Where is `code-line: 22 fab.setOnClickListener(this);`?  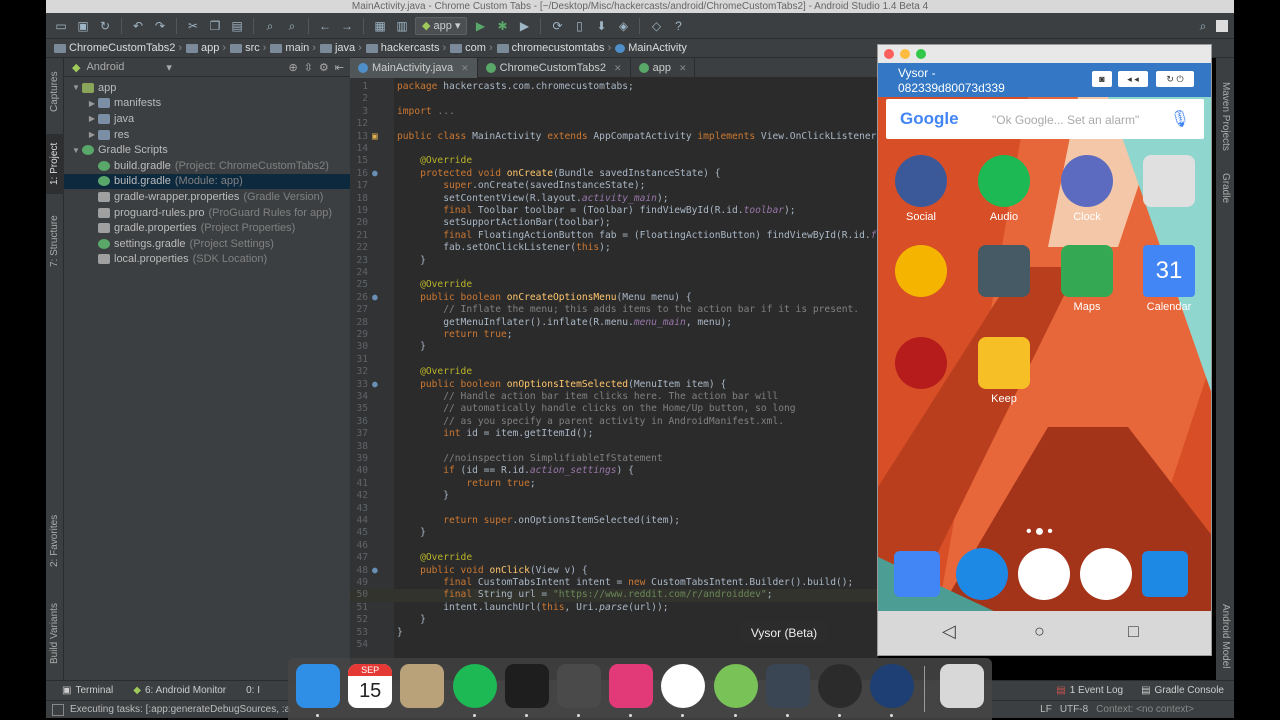
code-line: 22 fab.setOnClickListener(this); is located at coordinates (614, 248).